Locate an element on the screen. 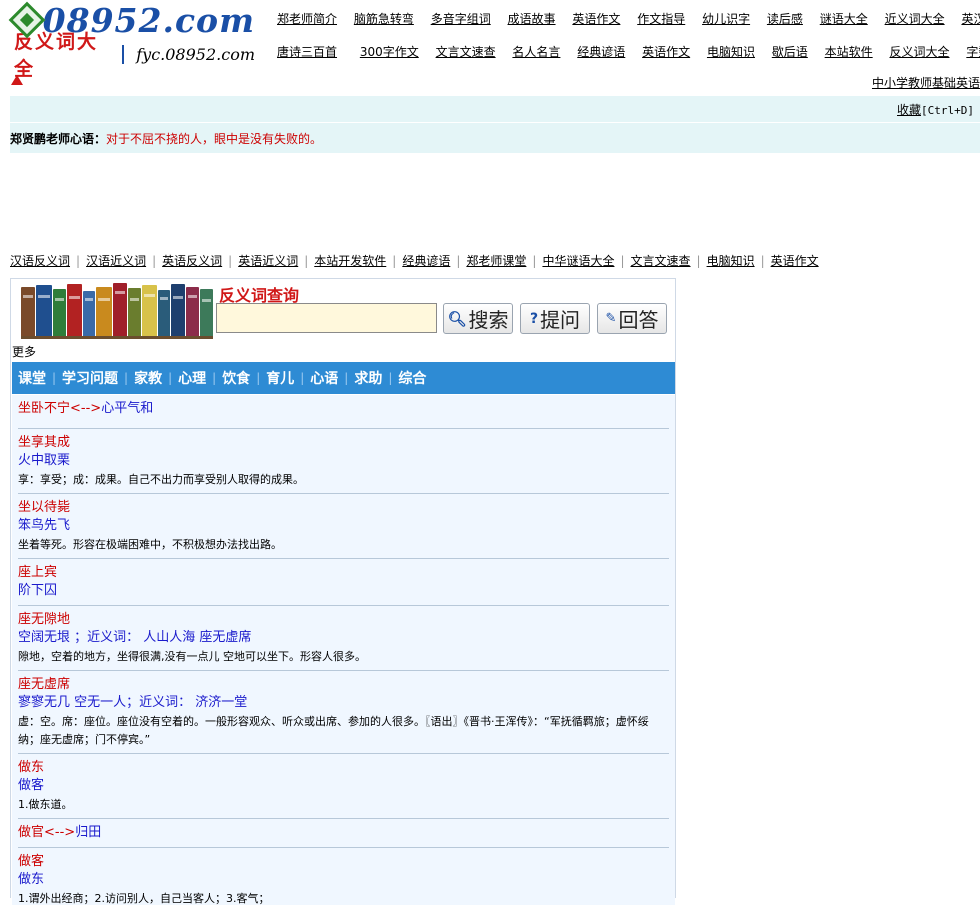  entry-antonym: 笨鸟先飞 is located at coordinates (343, 526).